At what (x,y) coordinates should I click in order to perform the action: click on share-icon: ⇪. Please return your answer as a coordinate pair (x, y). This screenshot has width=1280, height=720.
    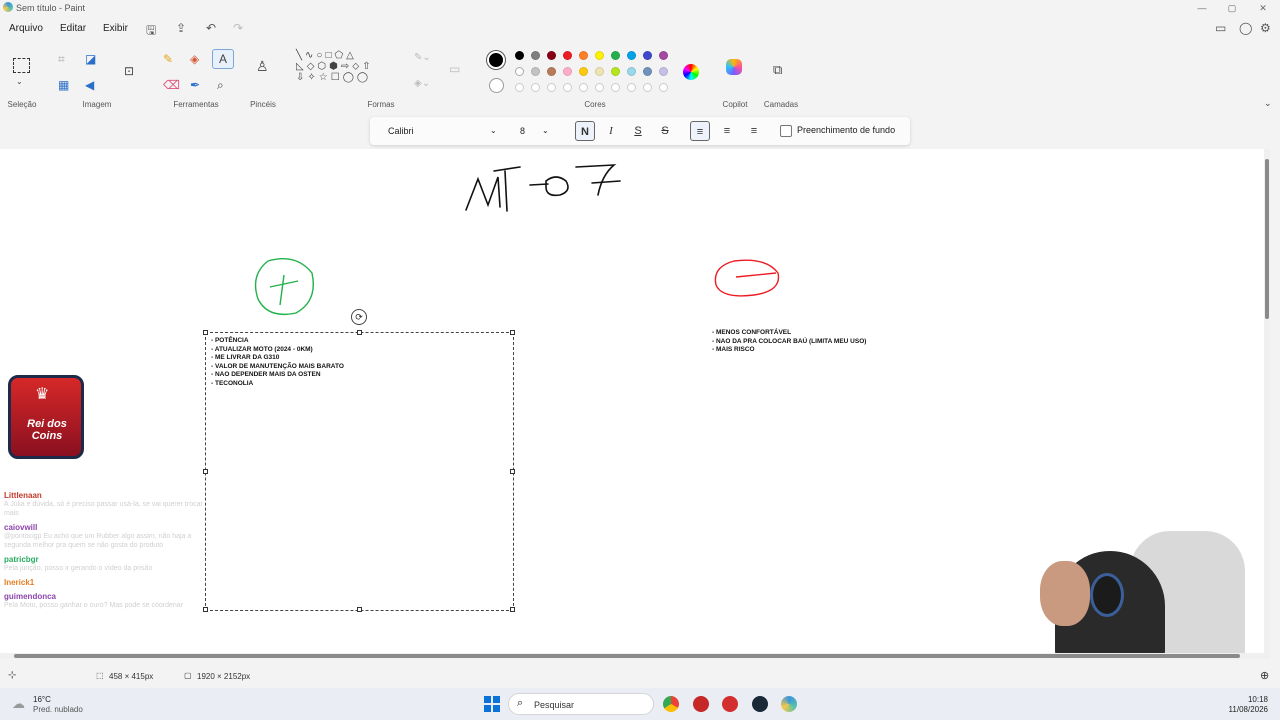
    Looking at the image, I should click on (181, 28).